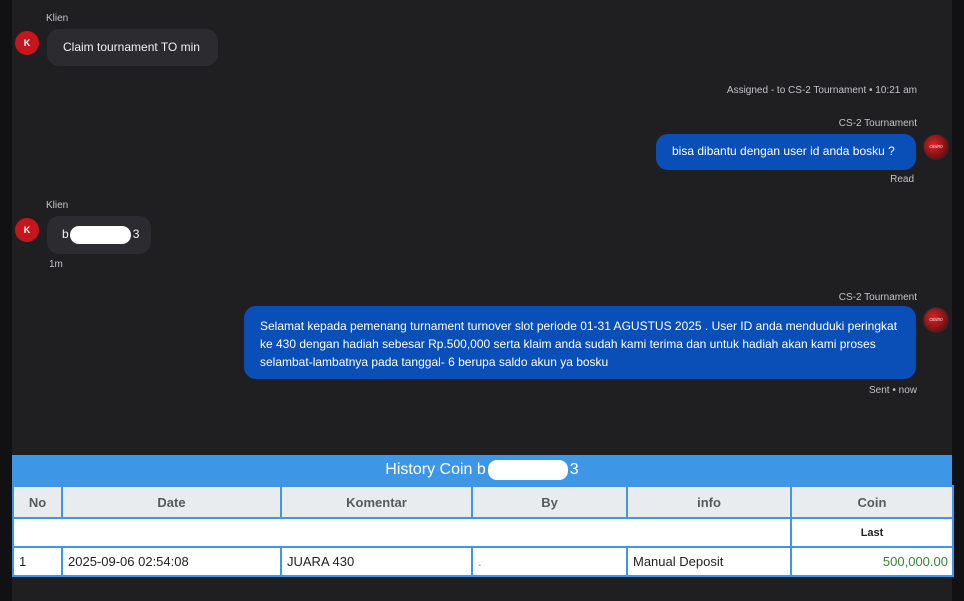 This screenshot has width=964, height=601. Describe the element at coordinates (821, 90) in the screenshot. I see `assignment-note: Assigned - to CS-2 Tournament • 10:21 am` at that location.